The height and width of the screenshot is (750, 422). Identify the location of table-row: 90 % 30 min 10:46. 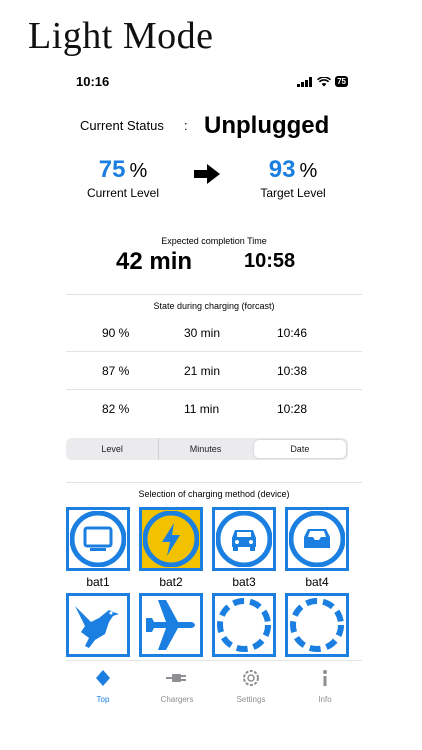
(214, 333).